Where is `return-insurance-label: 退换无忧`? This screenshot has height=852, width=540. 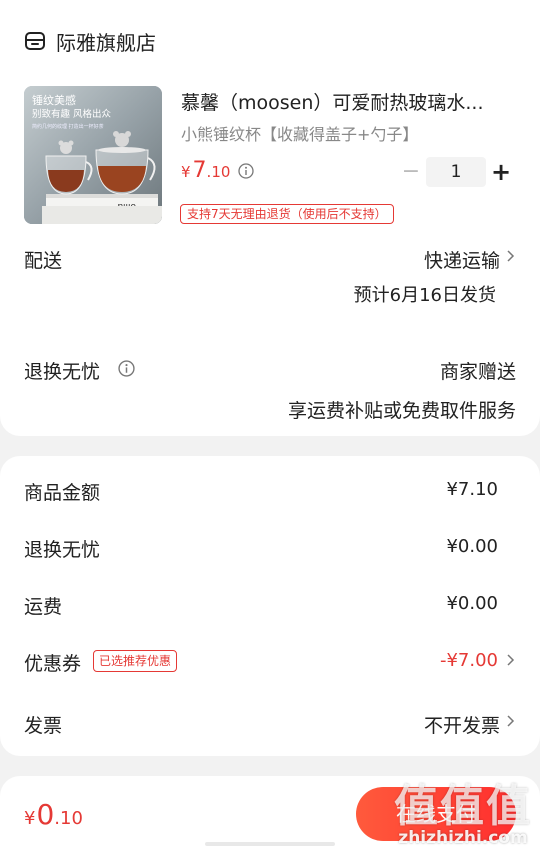
return-insurance-label: 退换无忧 is located at coordinates (62, 550).